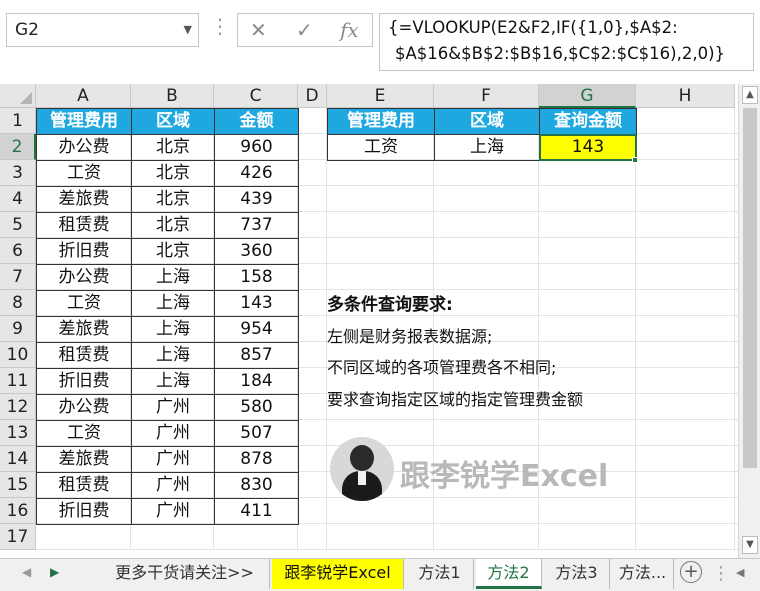 The height and width of the screenshot is (591, 760). Describe the element at coordinates (750, 288) in the screenshot. I see `scrollbar-thumb` at that location.